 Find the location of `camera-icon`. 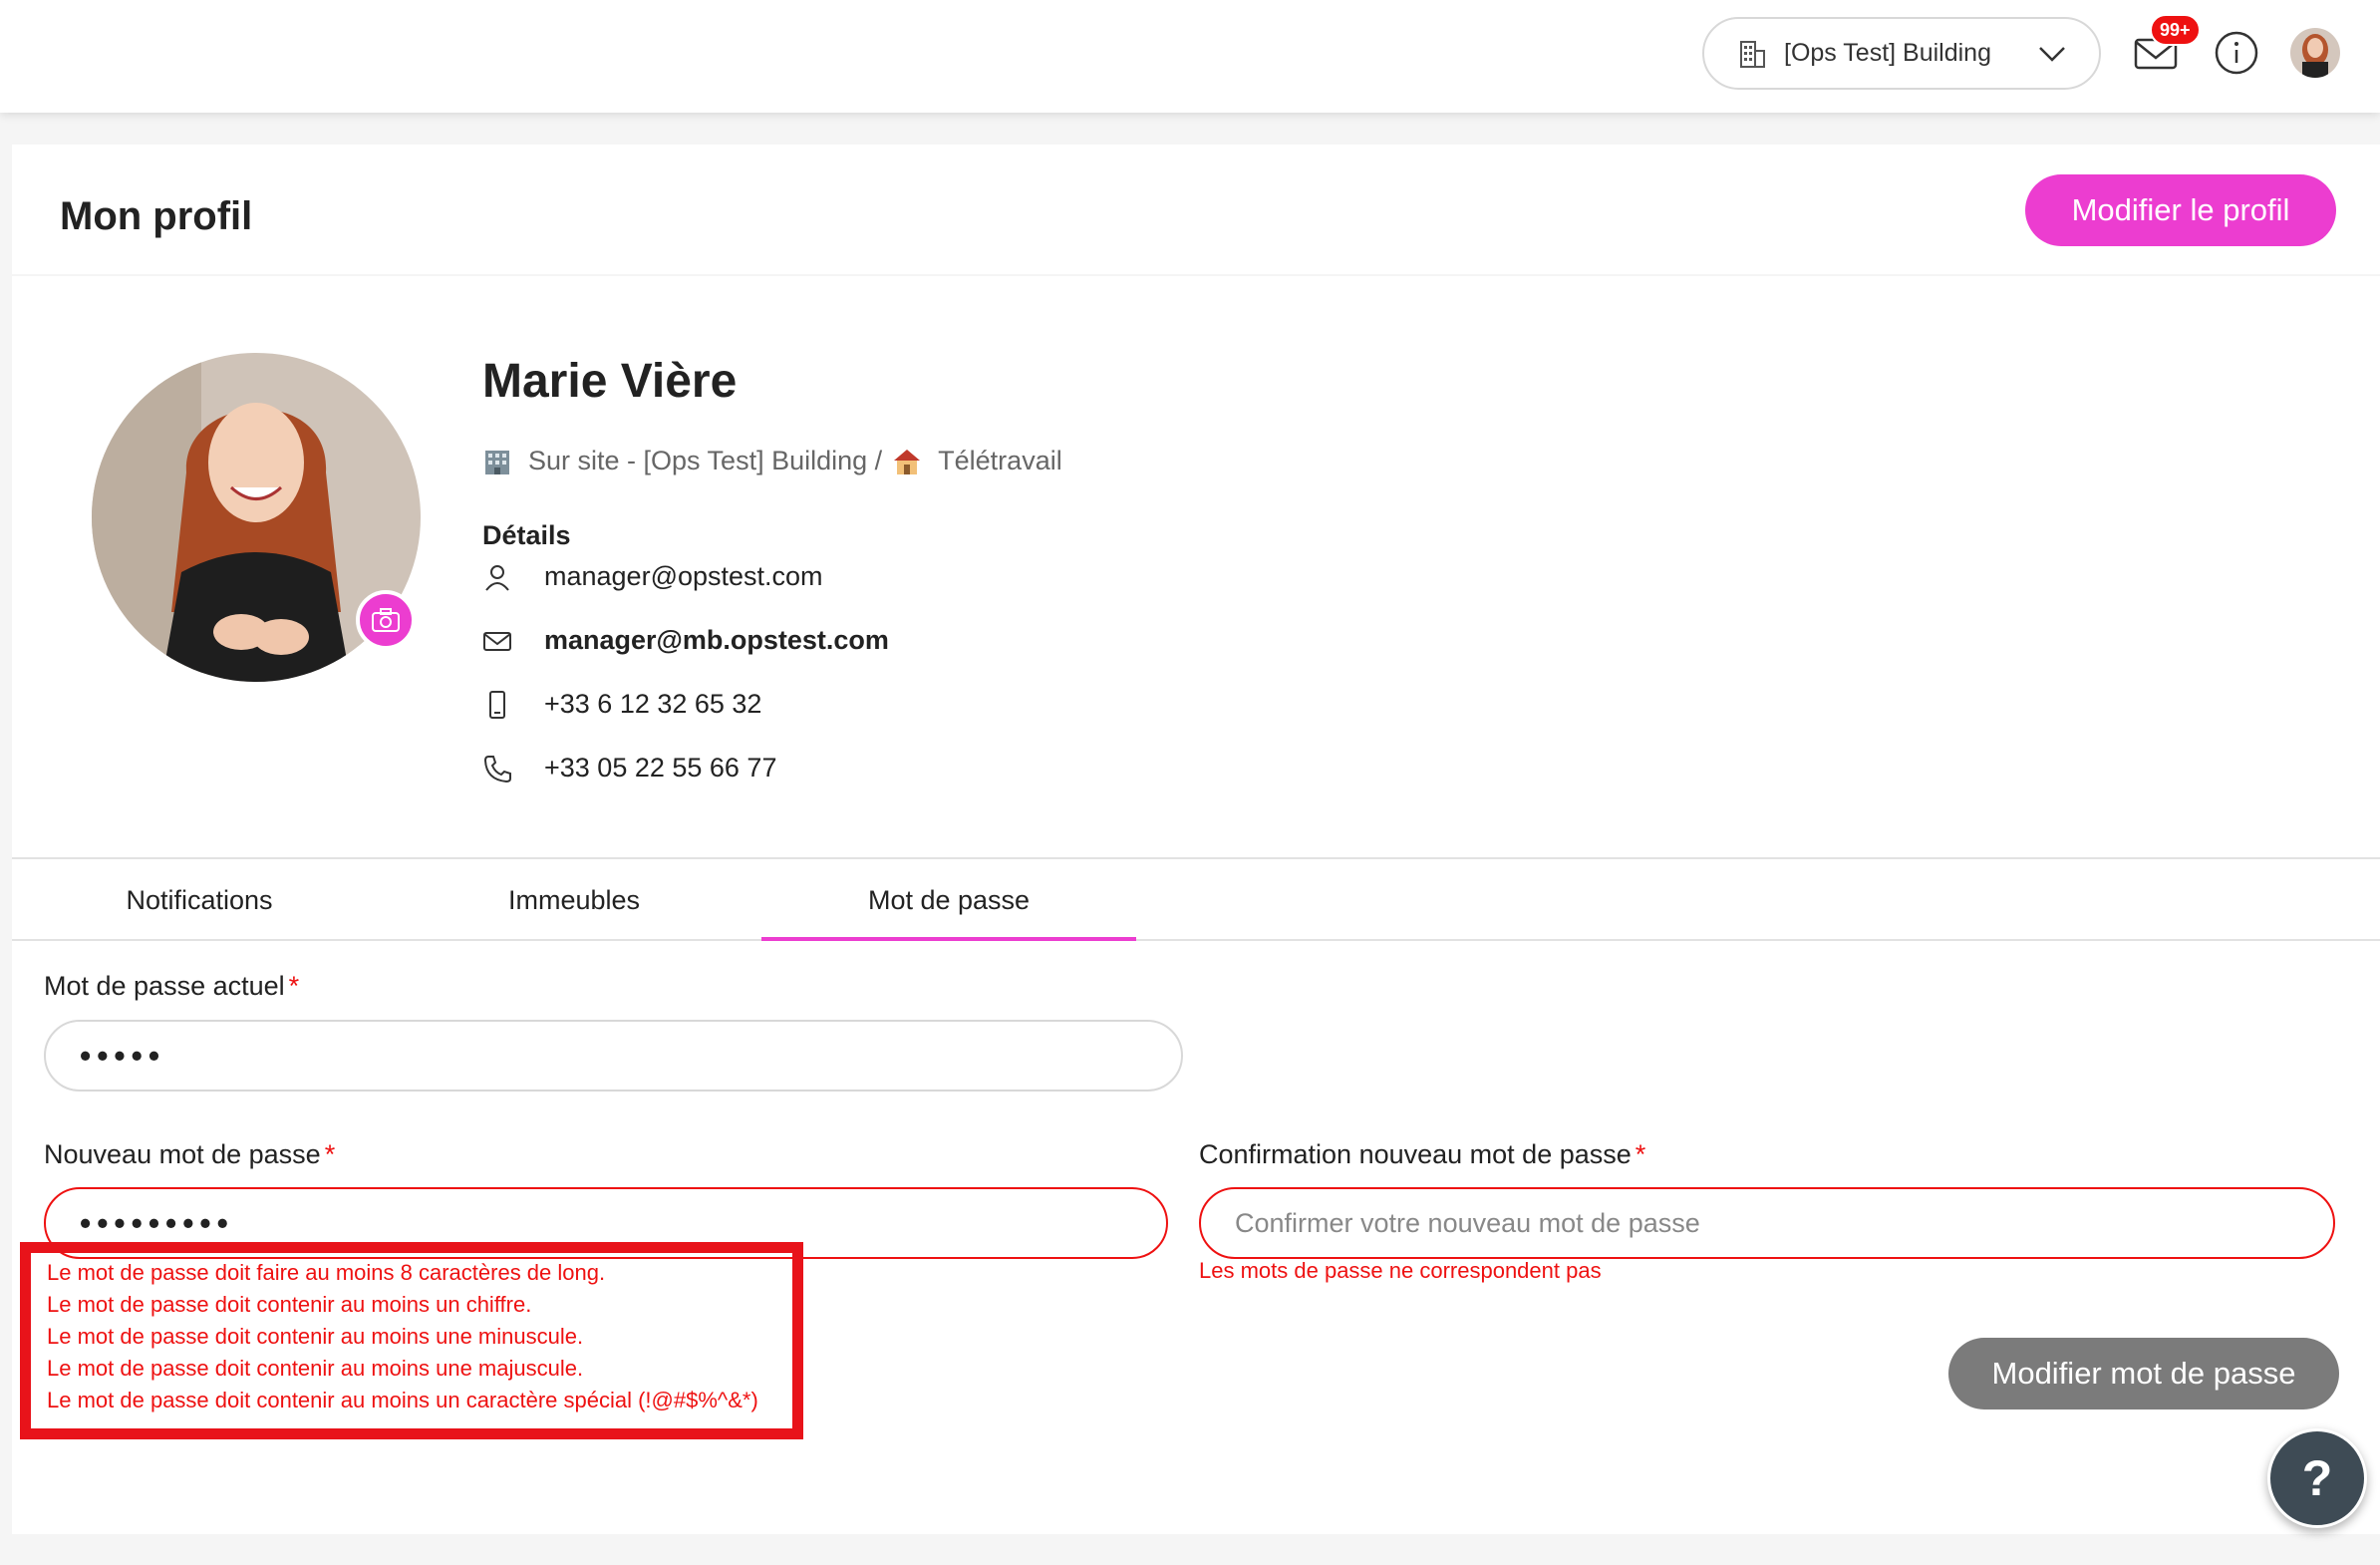

camera-icon is located at coordinates (386, 620).